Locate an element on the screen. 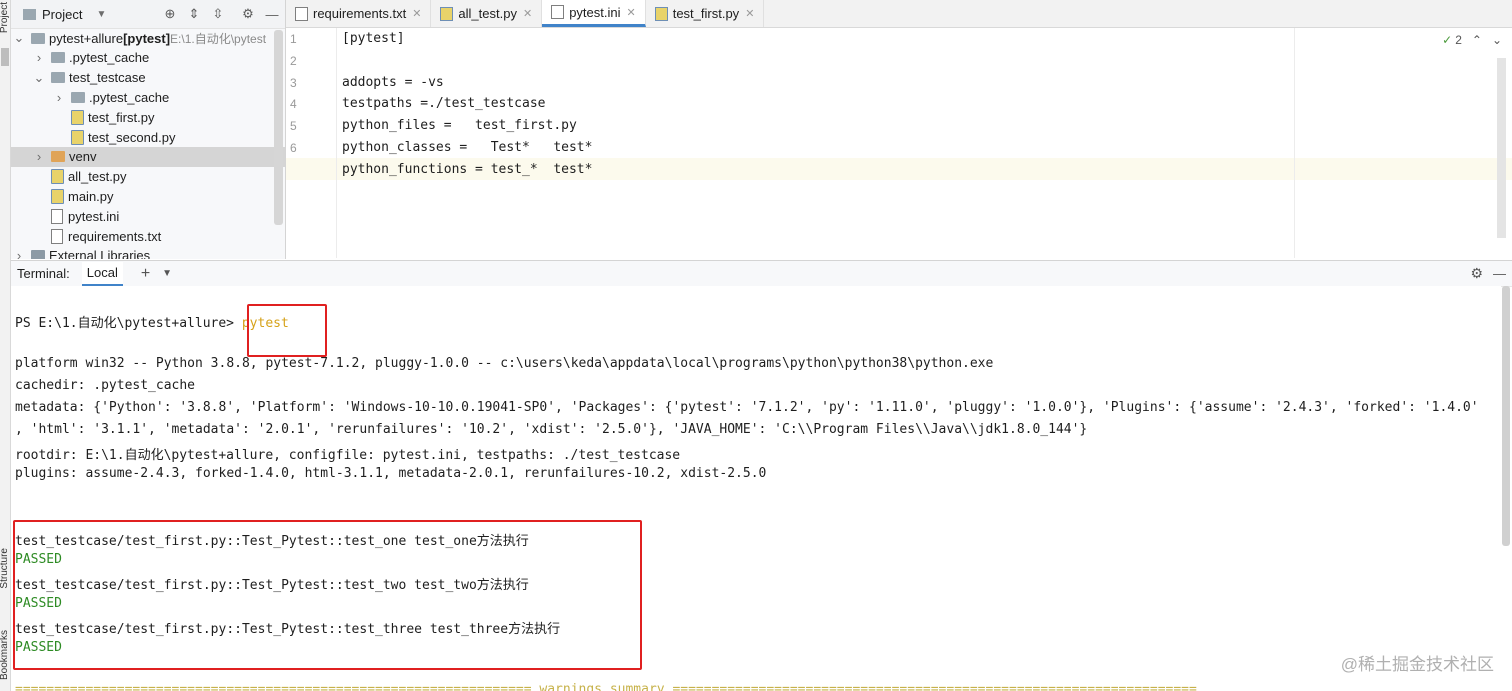 This screenshot has width=1512, height=691. editor-tab-label: pytest.ini is located at coordinates (595, 12).